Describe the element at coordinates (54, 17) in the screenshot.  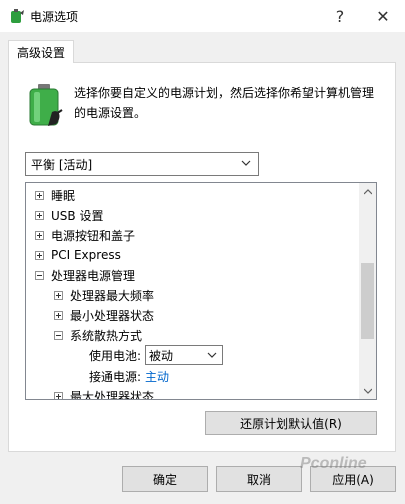
I see `window-title: 电源选项` at that location.